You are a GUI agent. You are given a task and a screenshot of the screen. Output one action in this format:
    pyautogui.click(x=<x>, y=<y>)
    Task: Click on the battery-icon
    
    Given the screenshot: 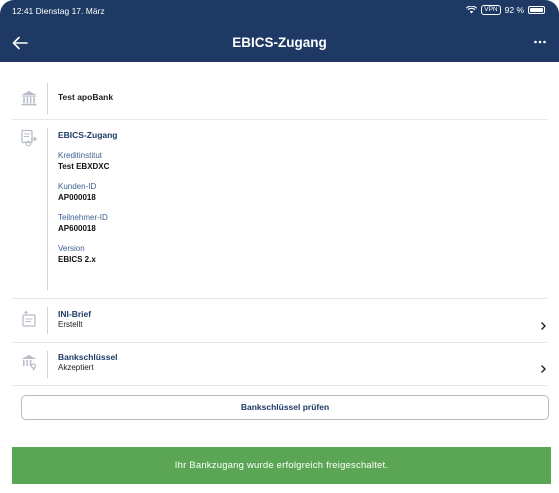 What is the action you would take?
    pyautogui.click(x=536, y=10)
    